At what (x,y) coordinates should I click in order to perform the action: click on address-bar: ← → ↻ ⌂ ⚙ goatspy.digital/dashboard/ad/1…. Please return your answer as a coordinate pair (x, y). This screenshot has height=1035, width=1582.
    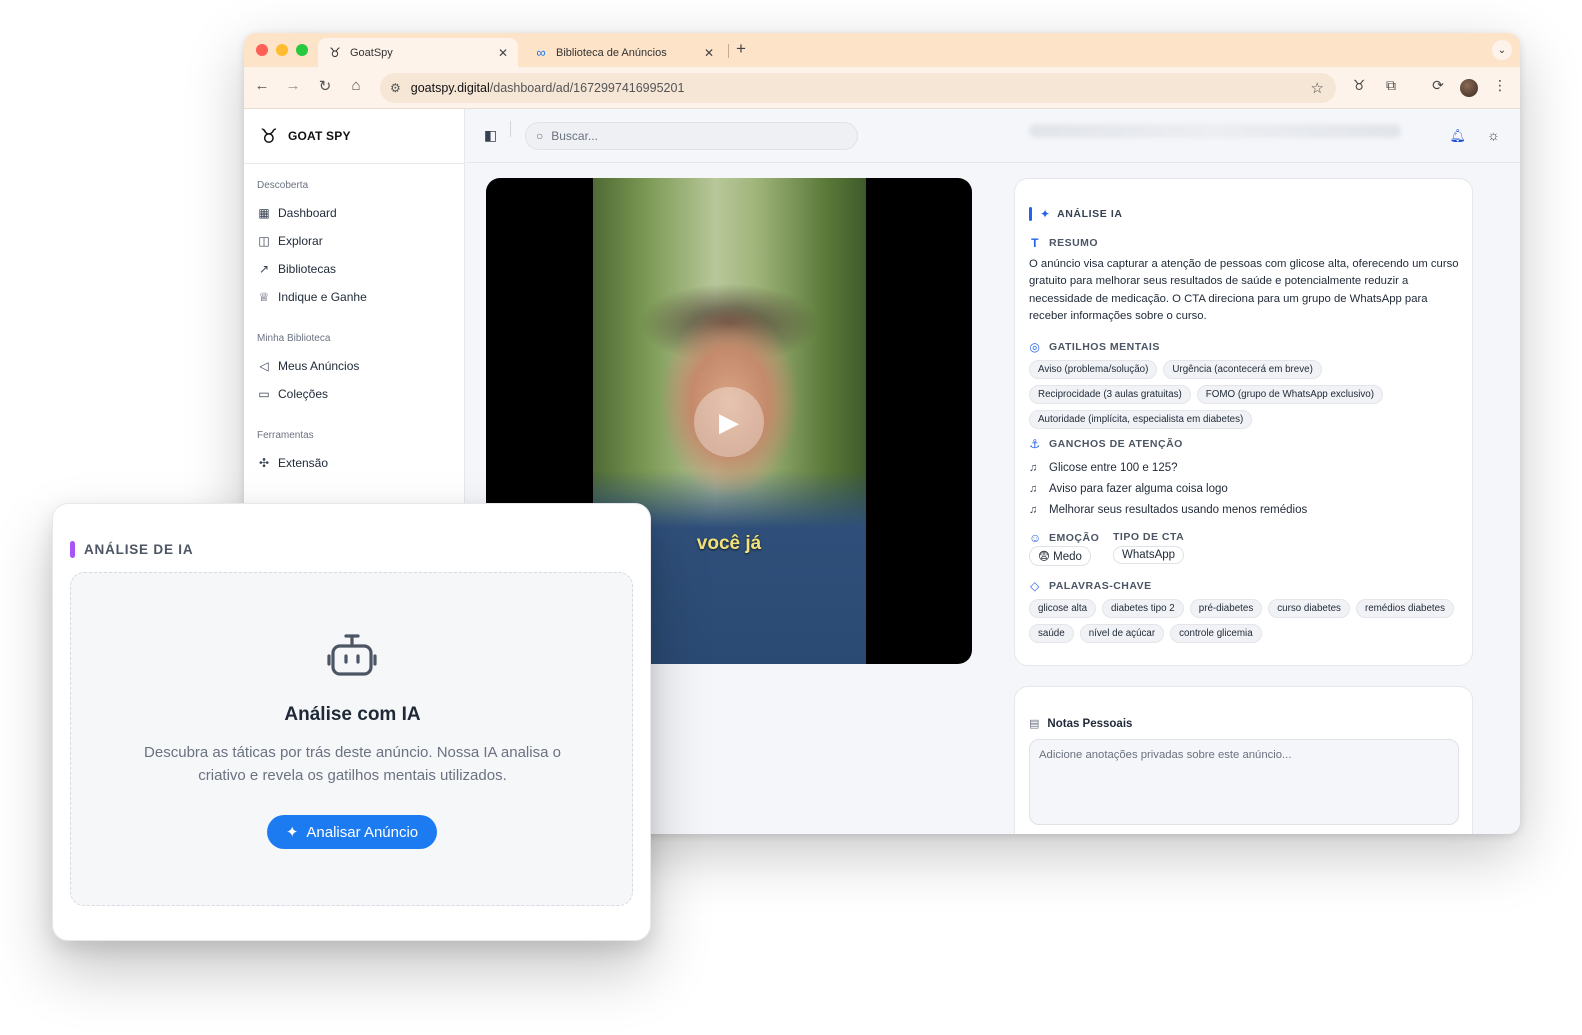
    Looking at the image, I should click on (882, 88).